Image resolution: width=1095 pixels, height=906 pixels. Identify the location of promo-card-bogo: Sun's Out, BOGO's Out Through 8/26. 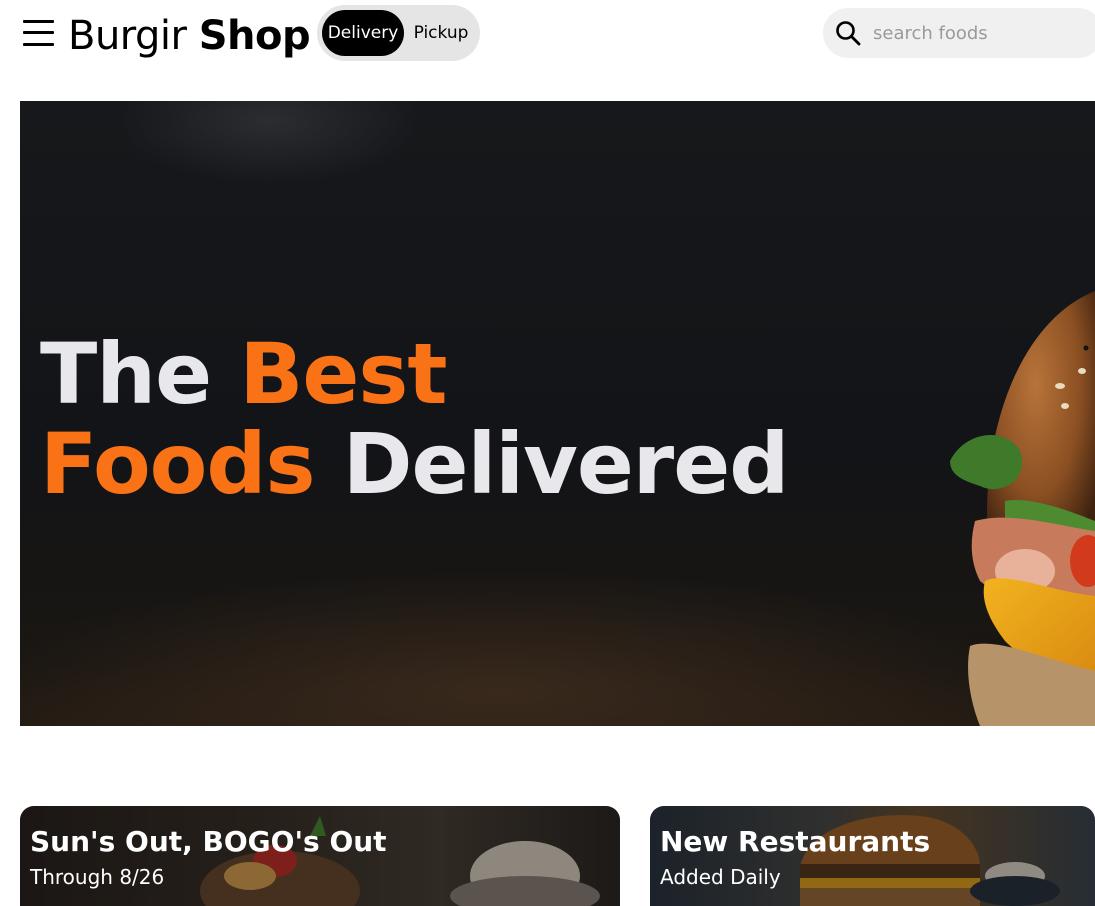
(320, 856).